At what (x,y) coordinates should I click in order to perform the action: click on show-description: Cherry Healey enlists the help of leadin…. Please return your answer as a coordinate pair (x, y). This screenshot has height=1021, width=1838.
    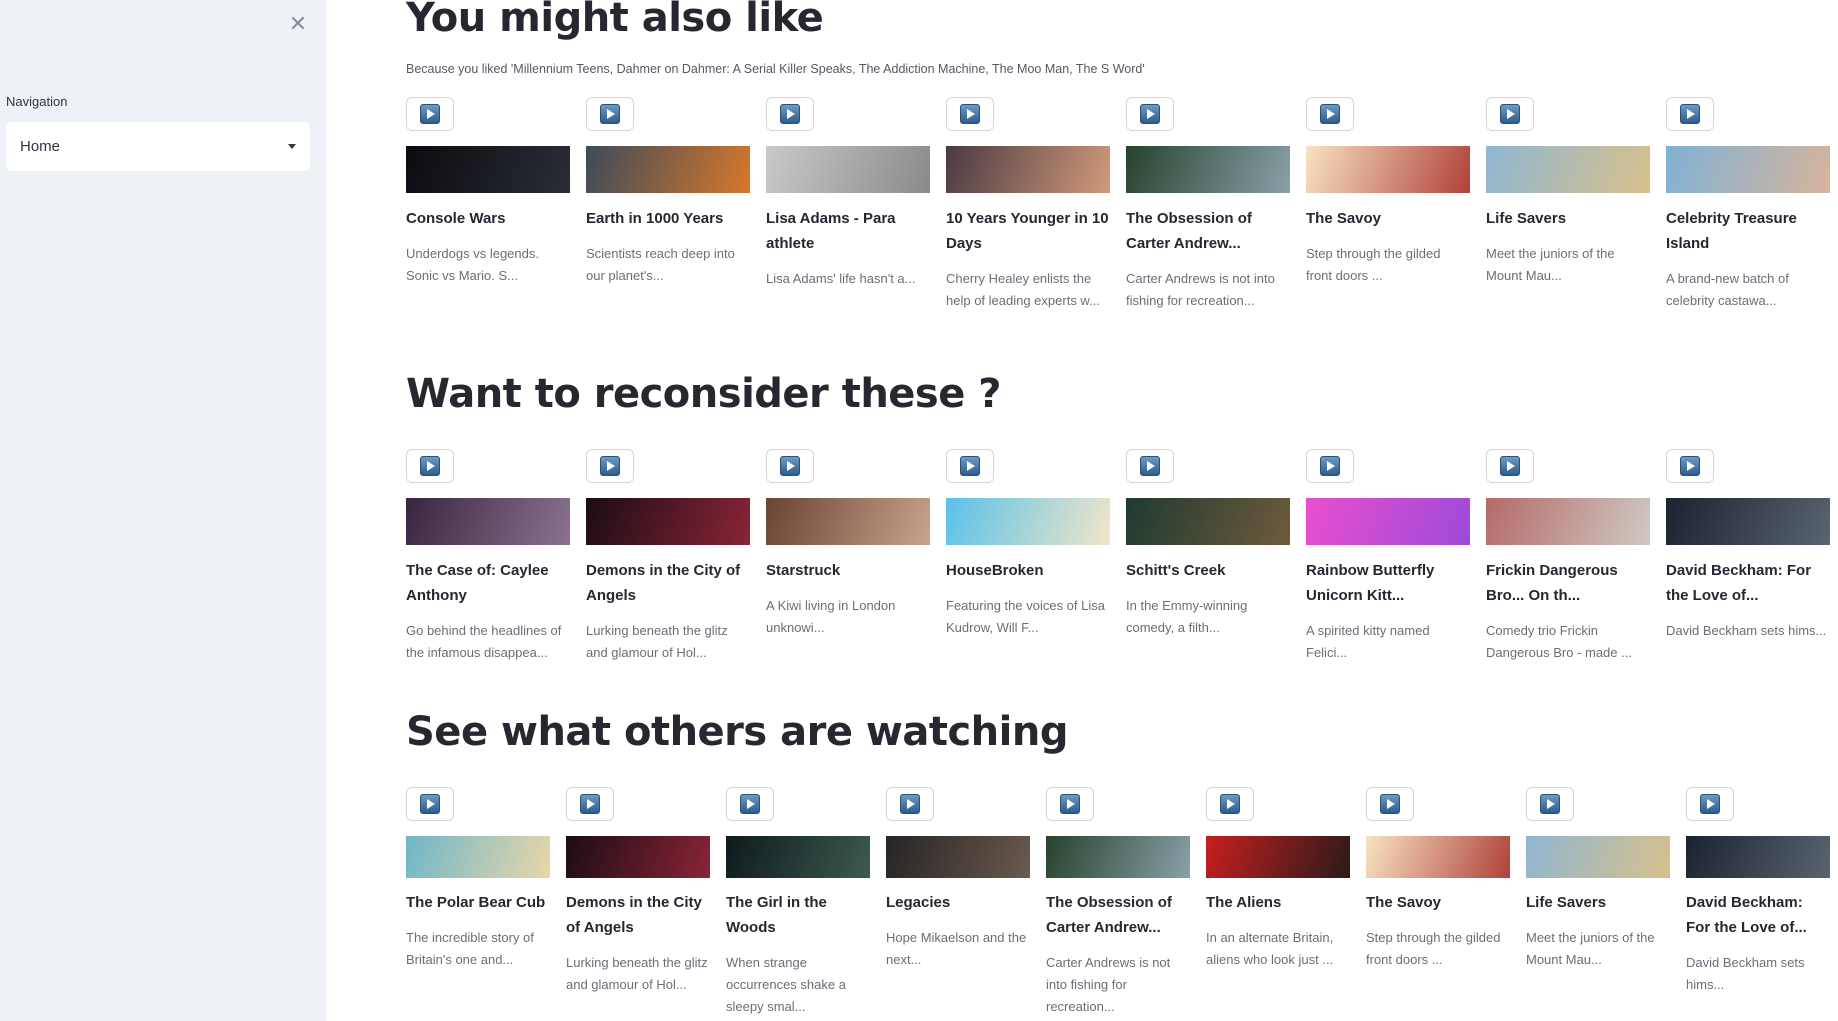
    Looking at the image, I should click on (1023, 289).